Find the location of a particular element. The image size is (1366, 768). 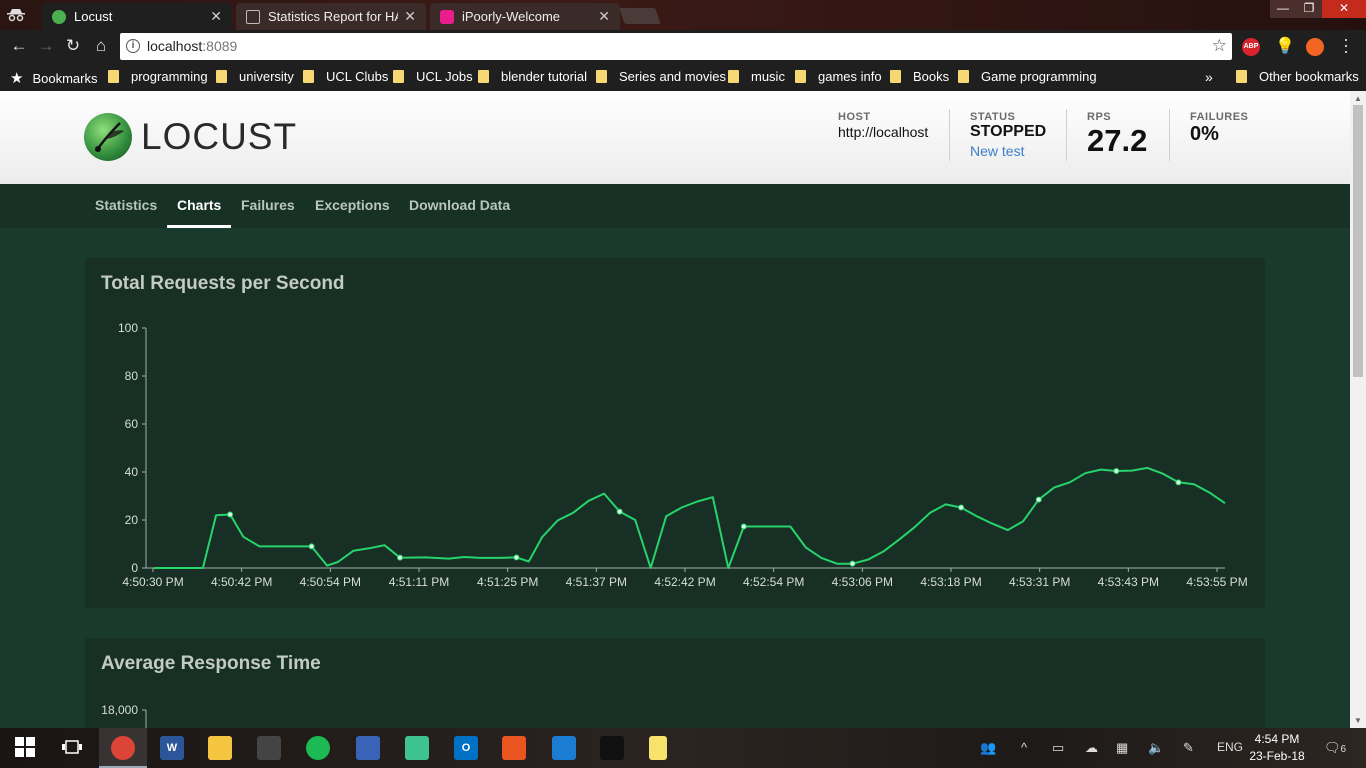

scroll-up-arrow-icon: ▲ is located at coordinates (1358, 98).